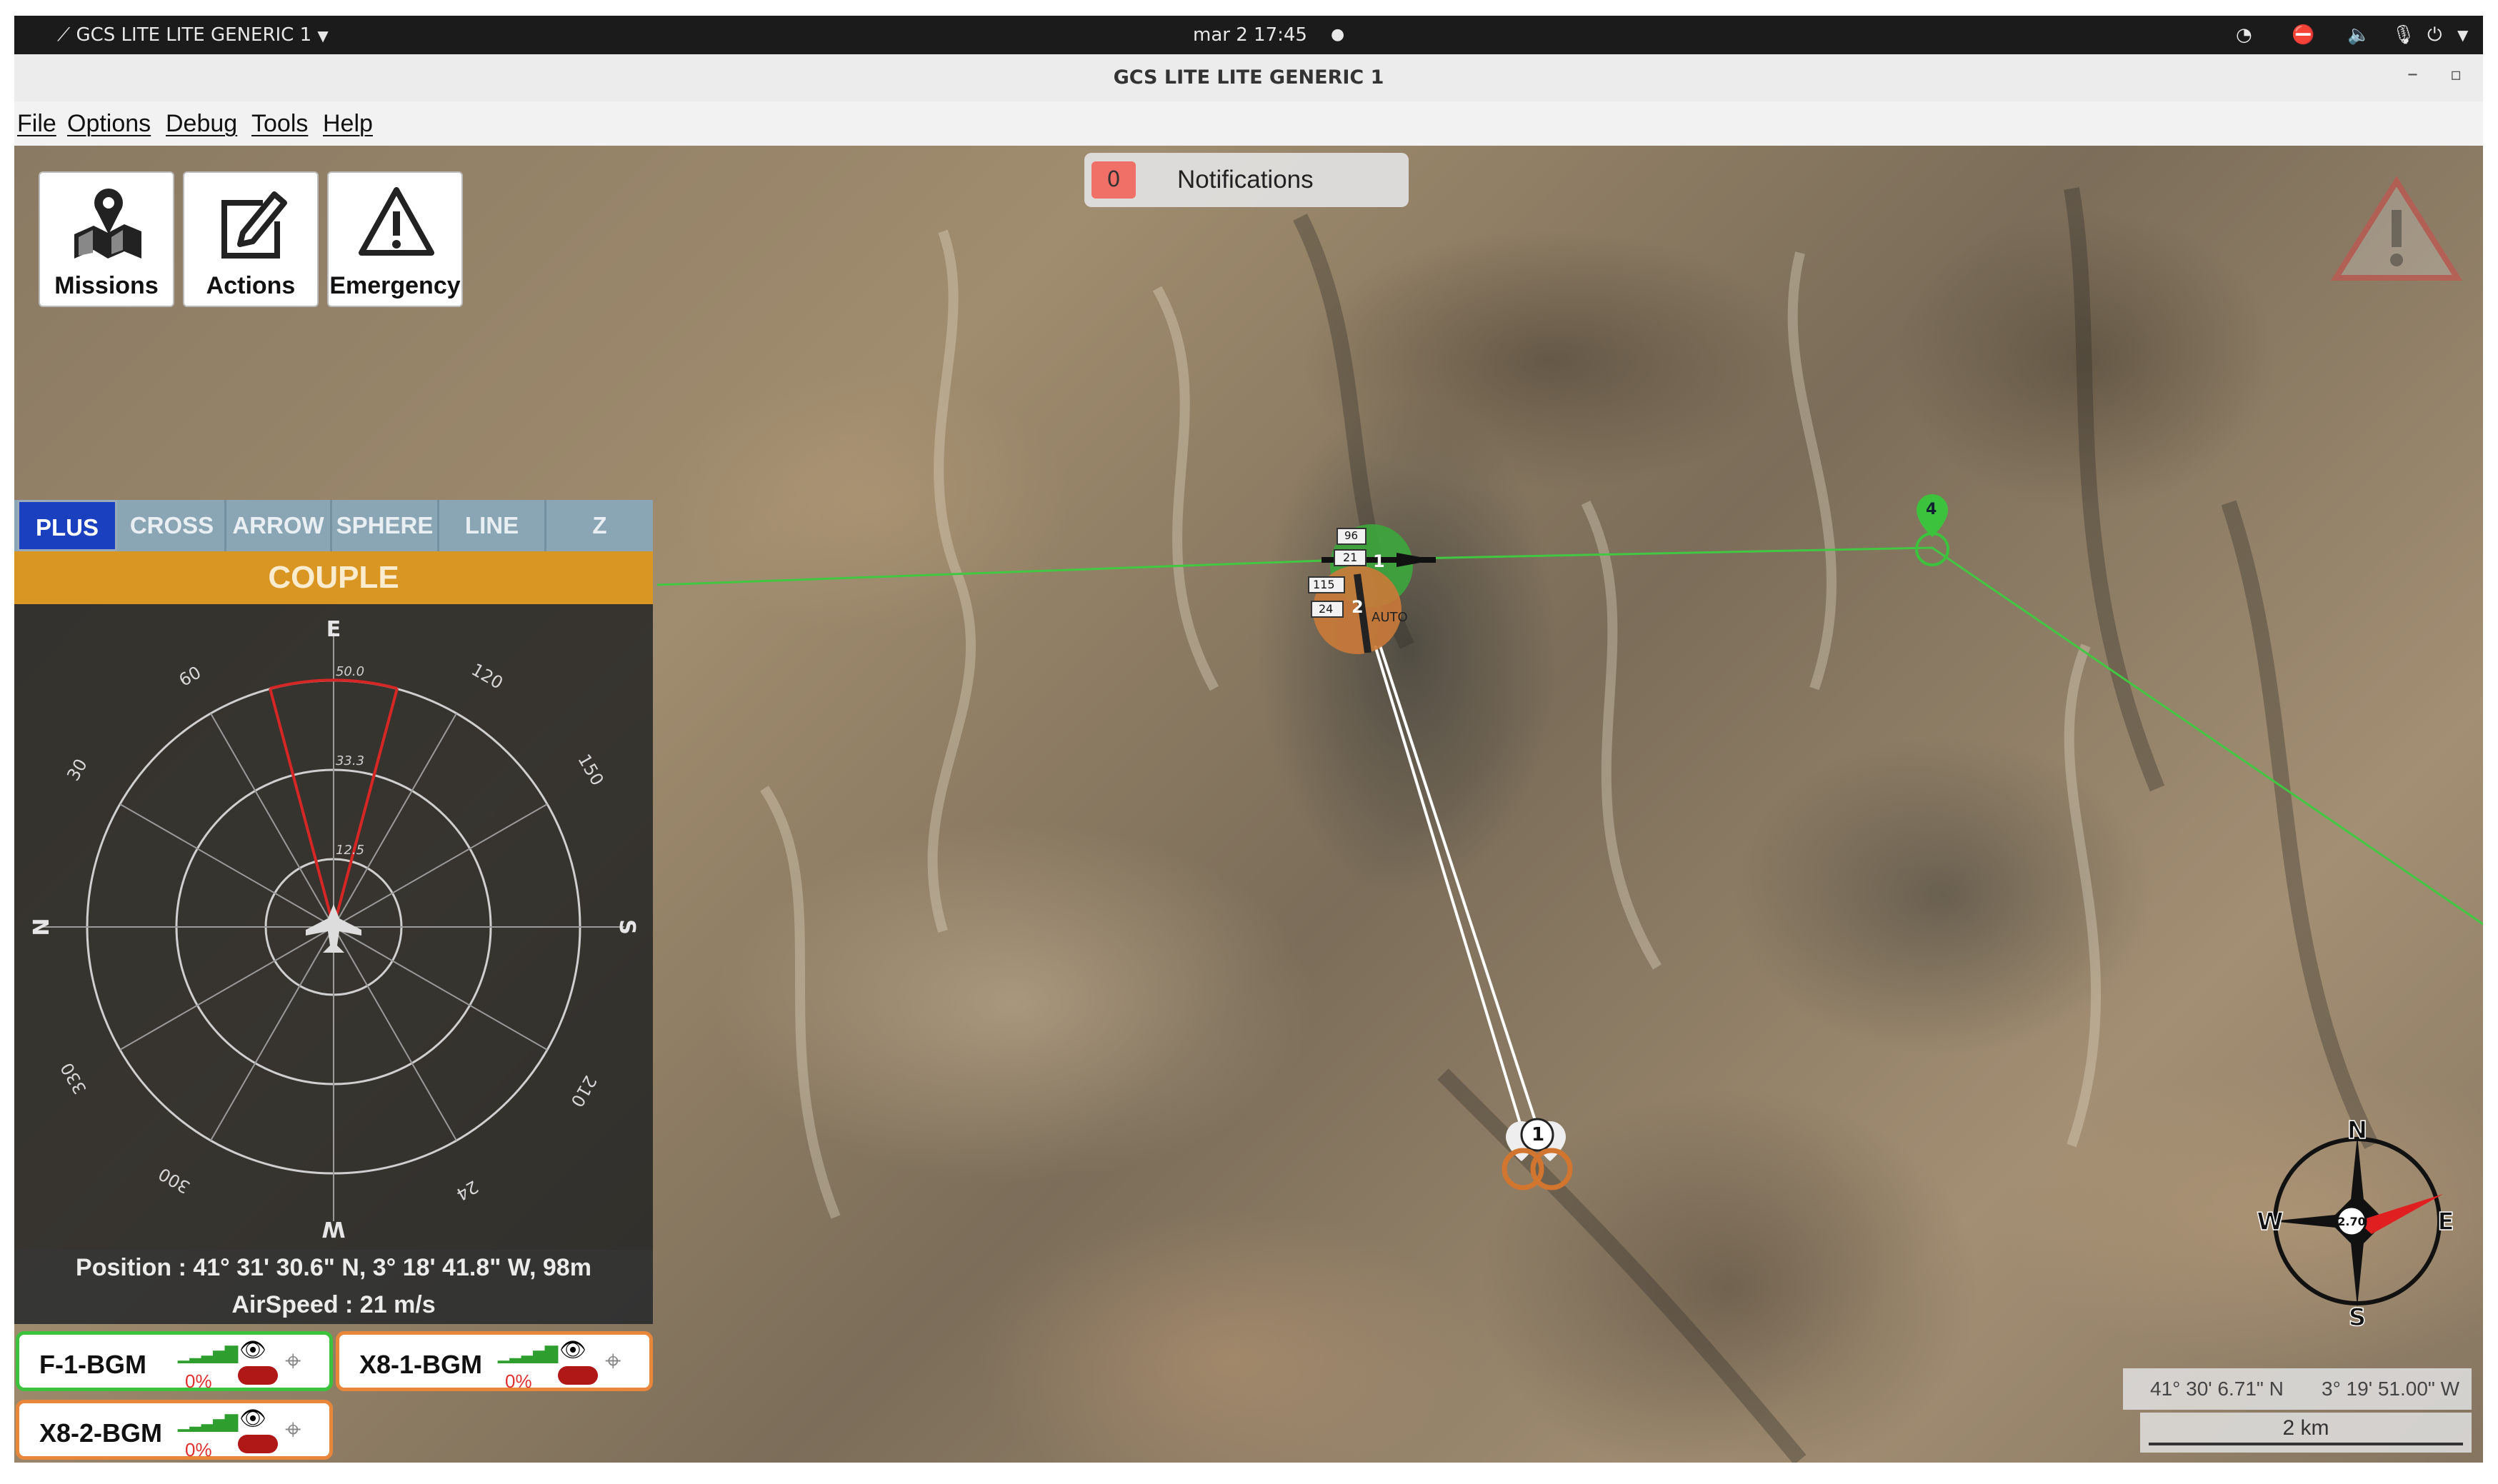  Describe the element at coordinates (1931, 509) in the screenshot. I see `waypoint-number: 4` at that location.